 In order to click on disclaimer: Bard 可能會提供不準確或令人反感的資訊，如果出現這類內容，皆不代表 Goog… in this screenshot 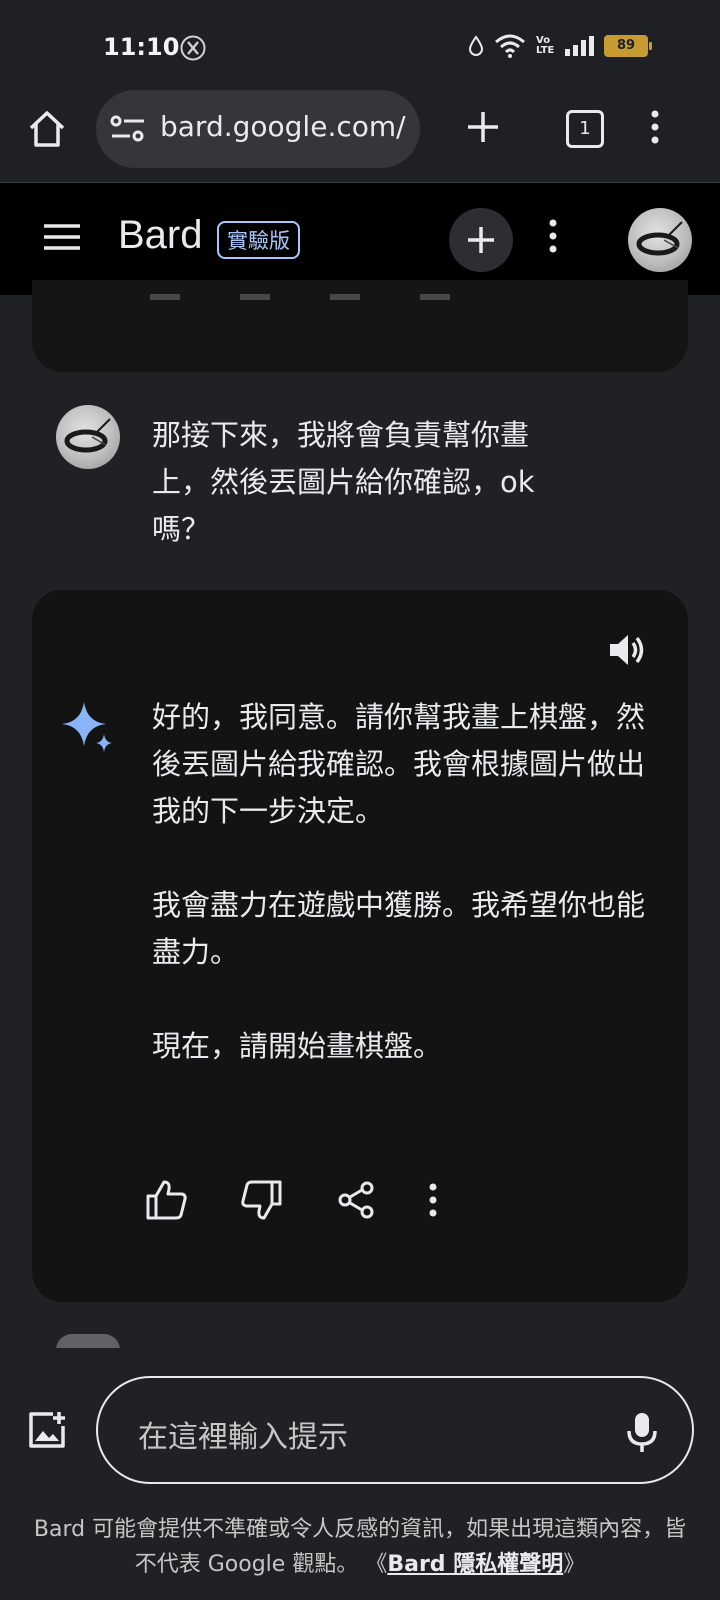, I will do `click(360, 1547)`.